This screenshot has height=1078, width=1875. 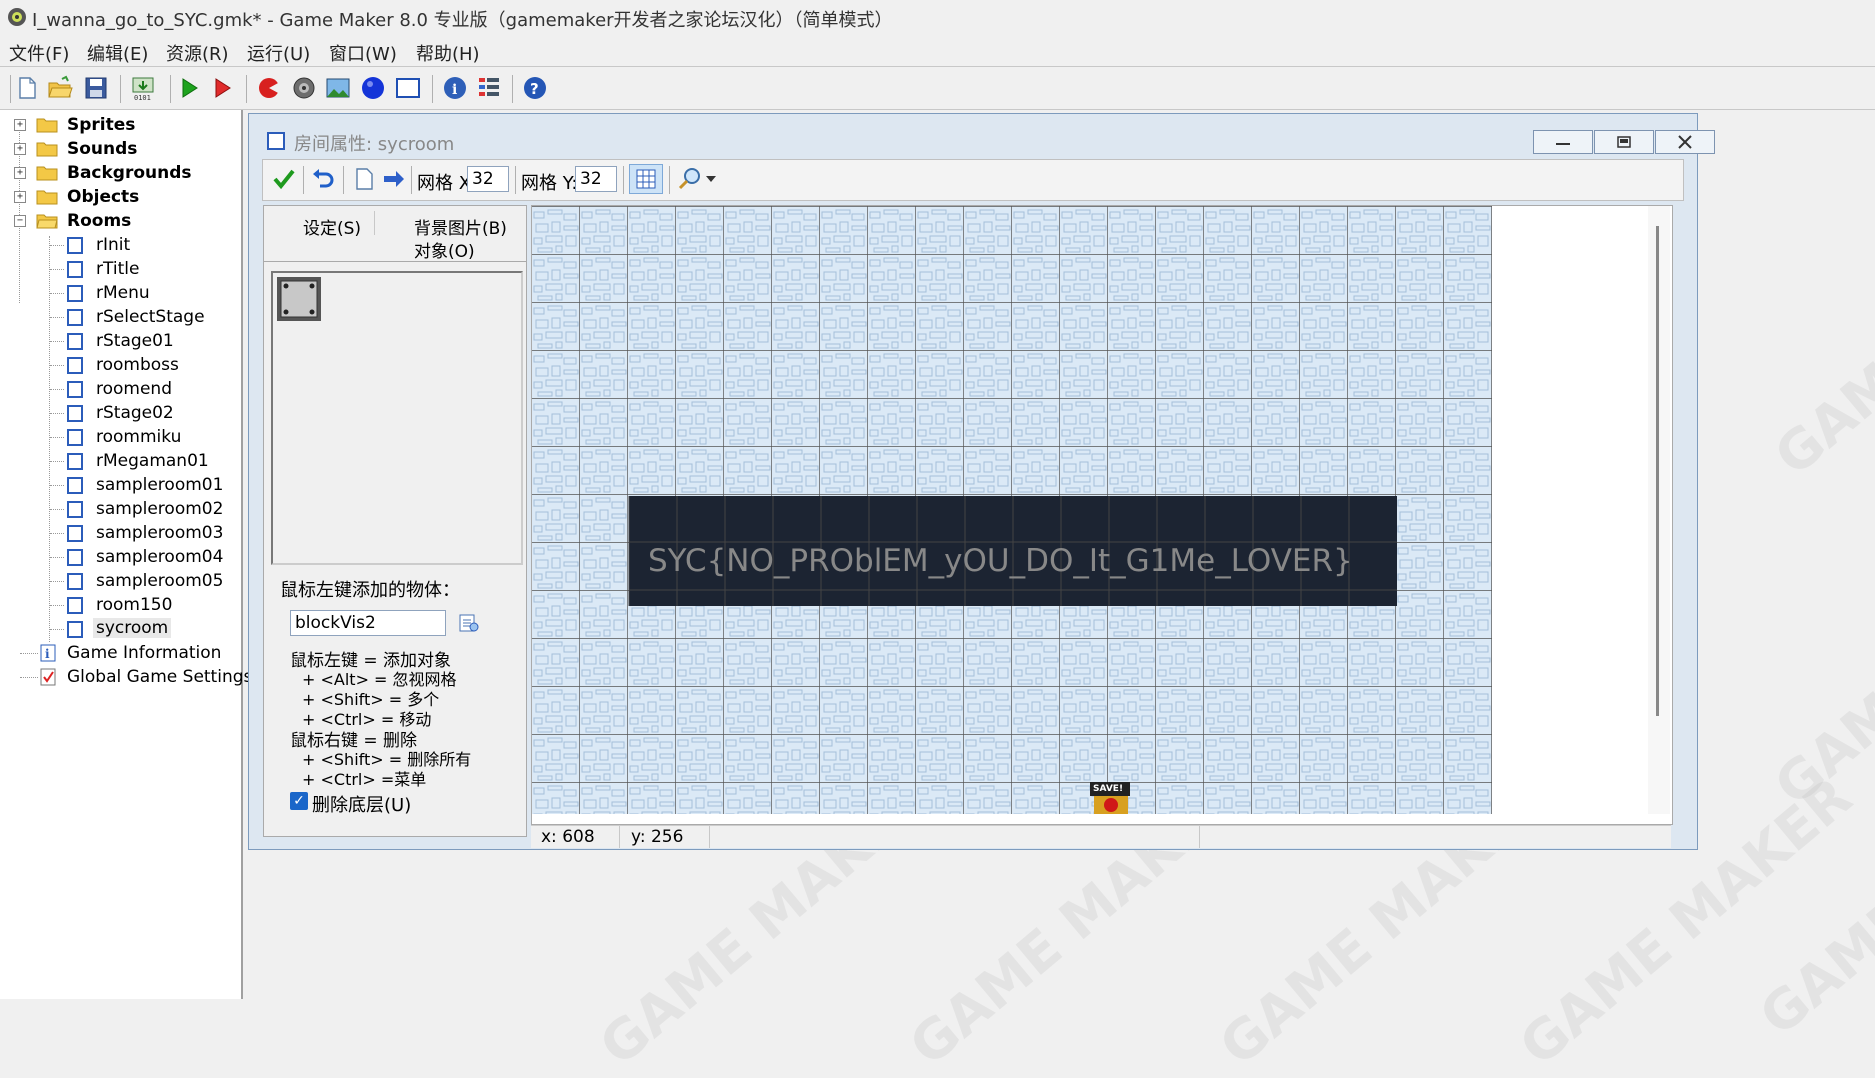 What do you see at coordinates (1818, 331) in the screenshot?
I see `watermark: GAME MAKER` at bounding box center [1818, 331].